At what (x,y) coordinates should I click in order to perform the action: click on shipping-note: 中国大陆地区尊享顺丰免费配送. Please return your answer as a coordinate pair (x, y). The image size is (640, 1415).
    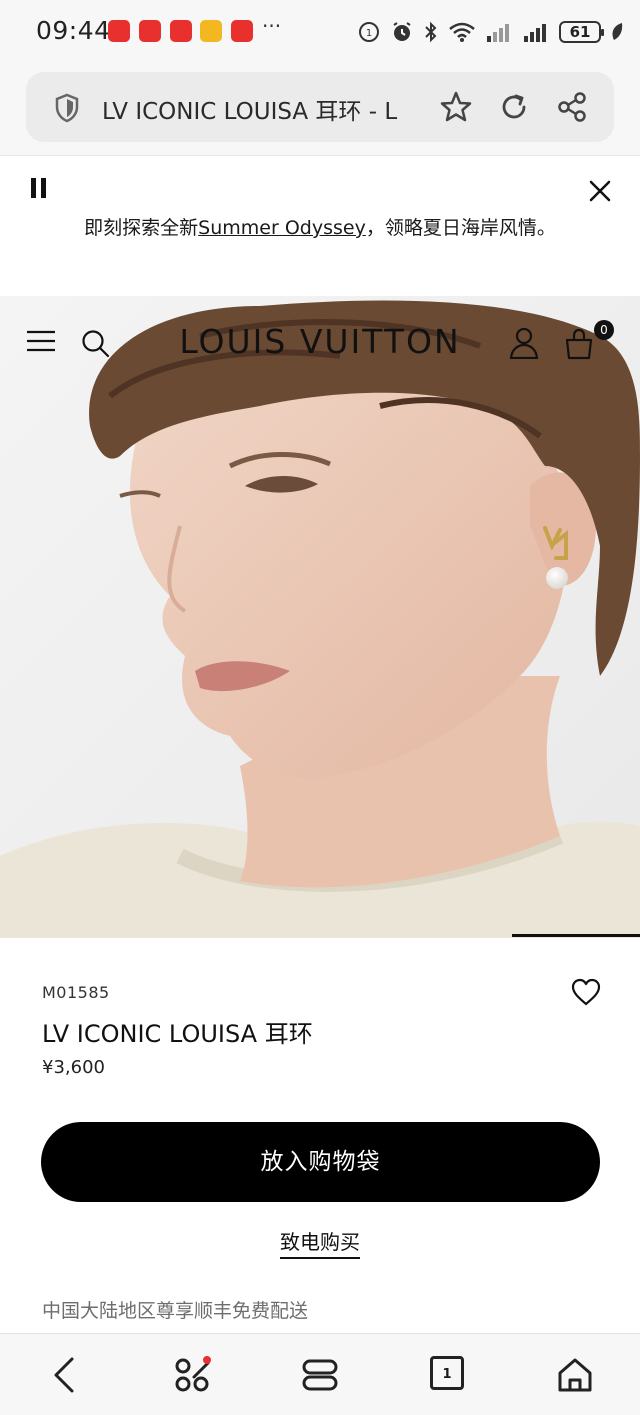
    Looking at the image, I should click on (175, 1311).